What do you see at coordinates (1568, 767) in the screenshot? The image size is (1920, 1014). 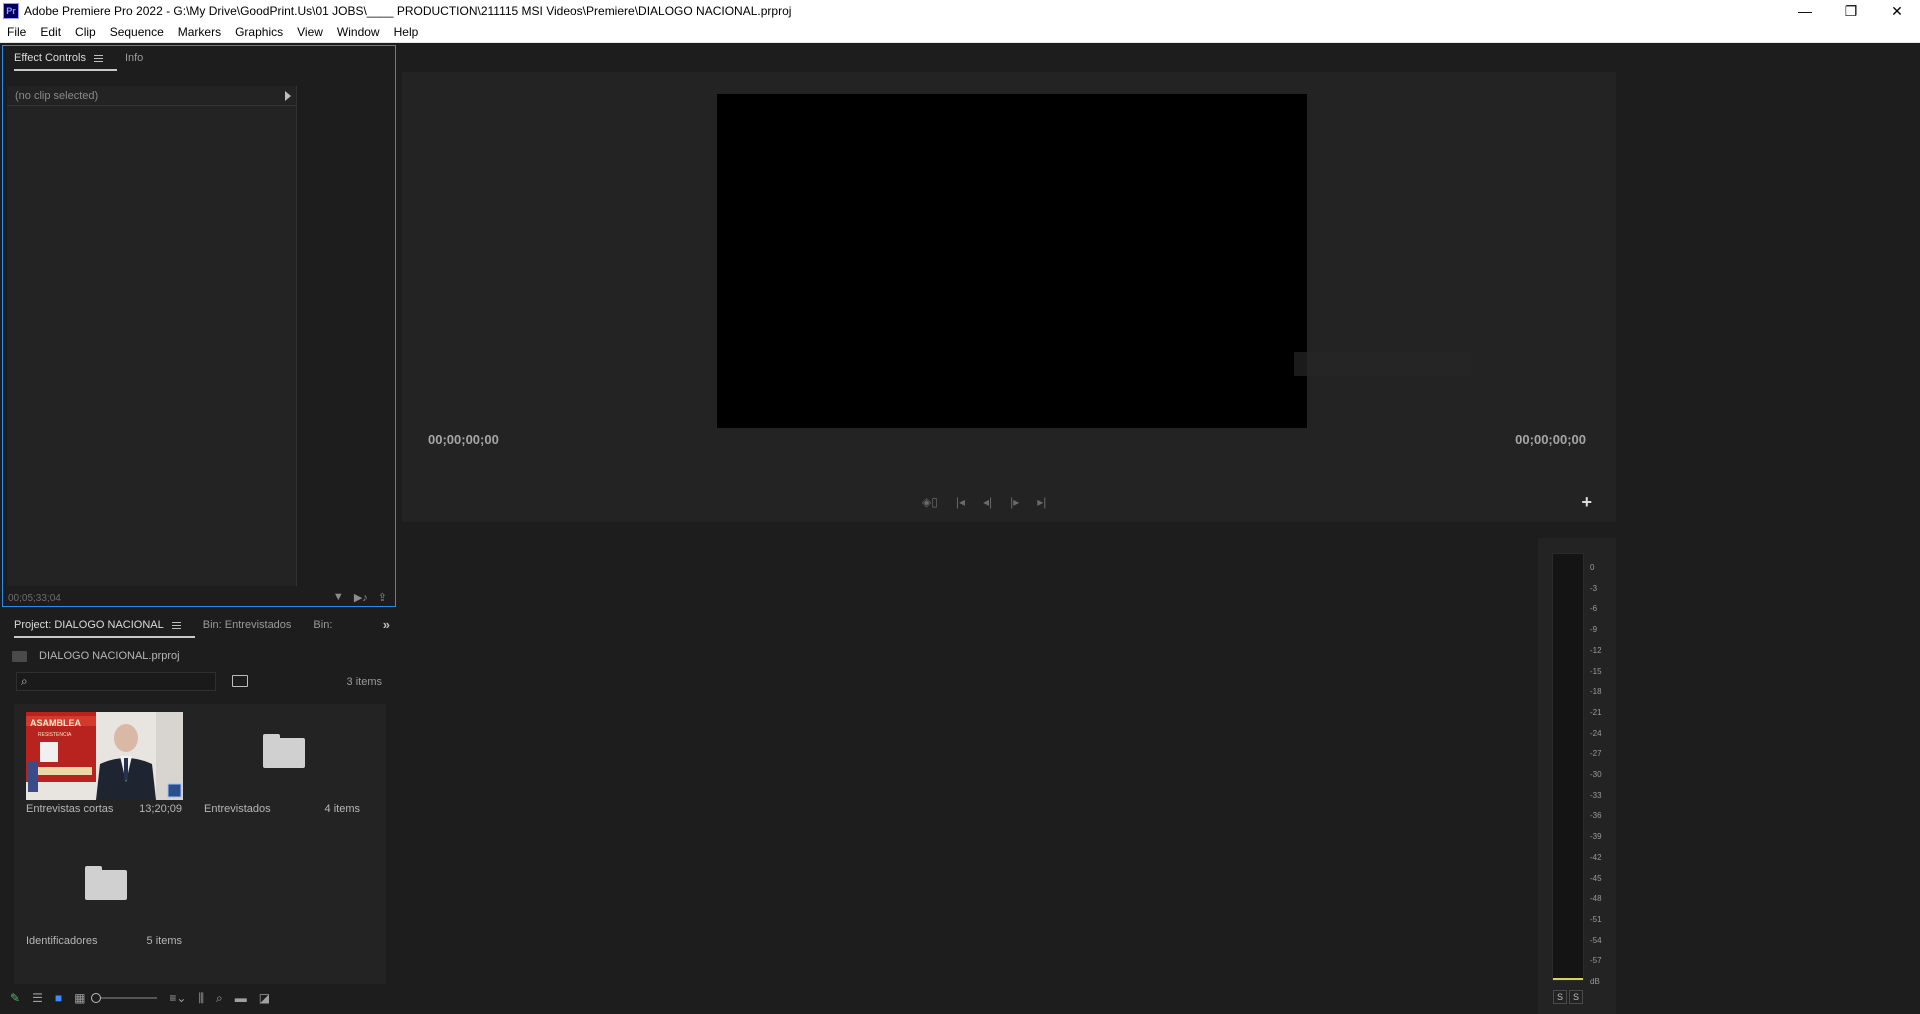 I see `audio-level-bar` at bounding box center [1568, 767].